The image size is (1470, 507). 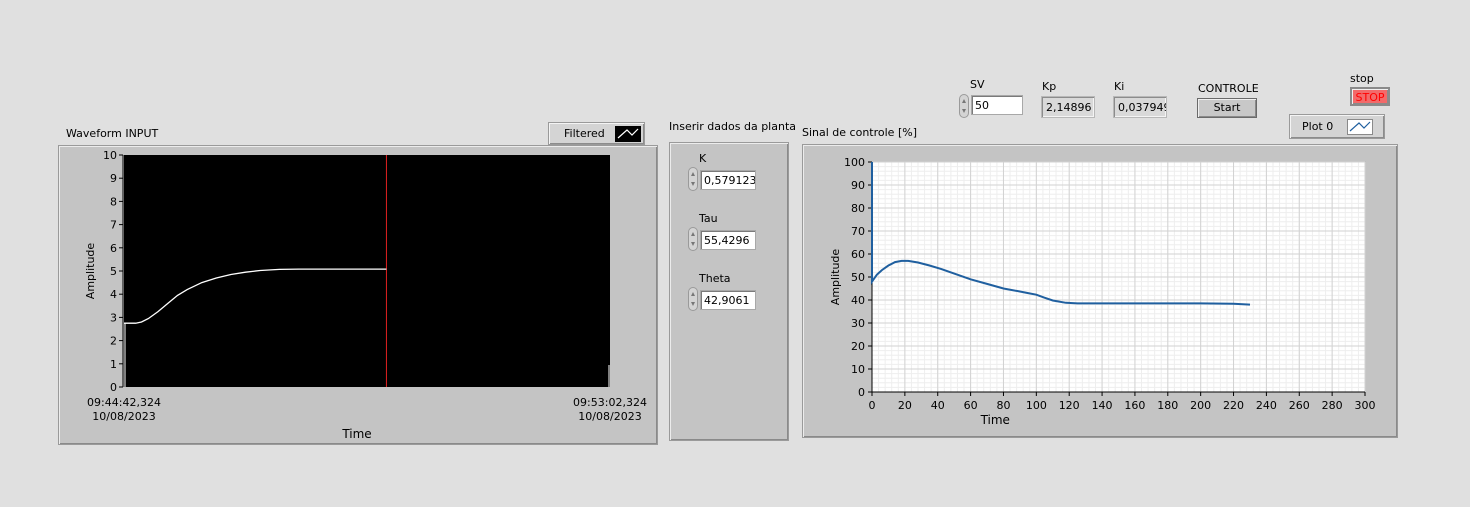 I want to click on waveform-y-tick-label: 1, so click(x=113, y=364).